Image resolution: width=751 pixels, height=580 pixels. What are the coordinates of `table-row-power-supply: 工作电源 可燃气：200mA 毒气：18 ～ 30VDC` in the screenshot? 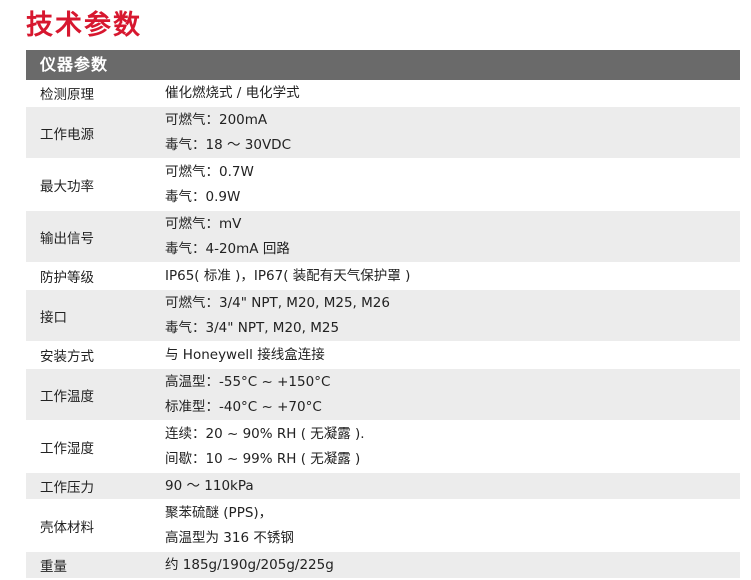 It's located at (383, 133).